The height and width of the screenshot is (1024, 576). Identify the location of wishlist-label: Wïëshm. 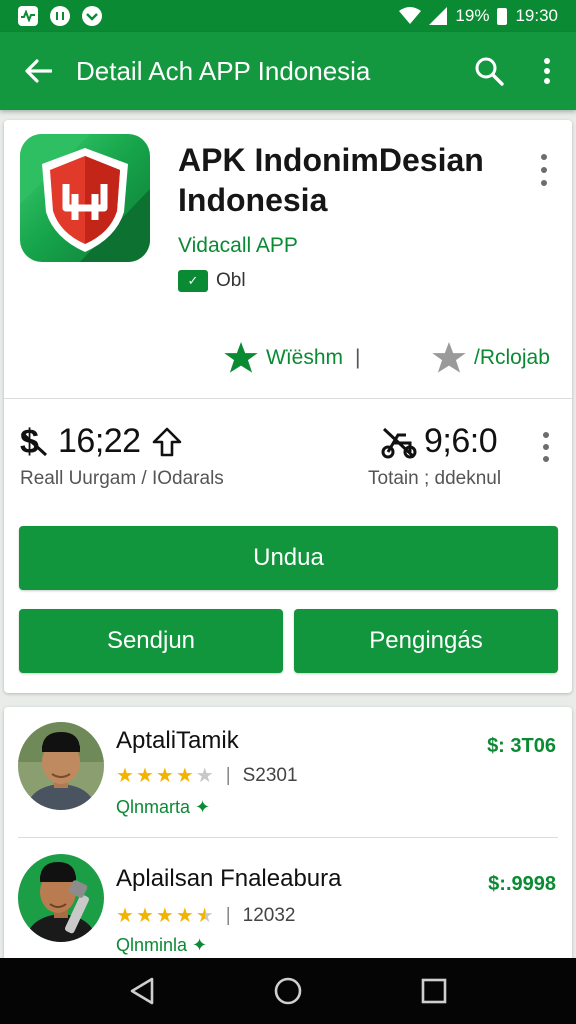
(305, 357).